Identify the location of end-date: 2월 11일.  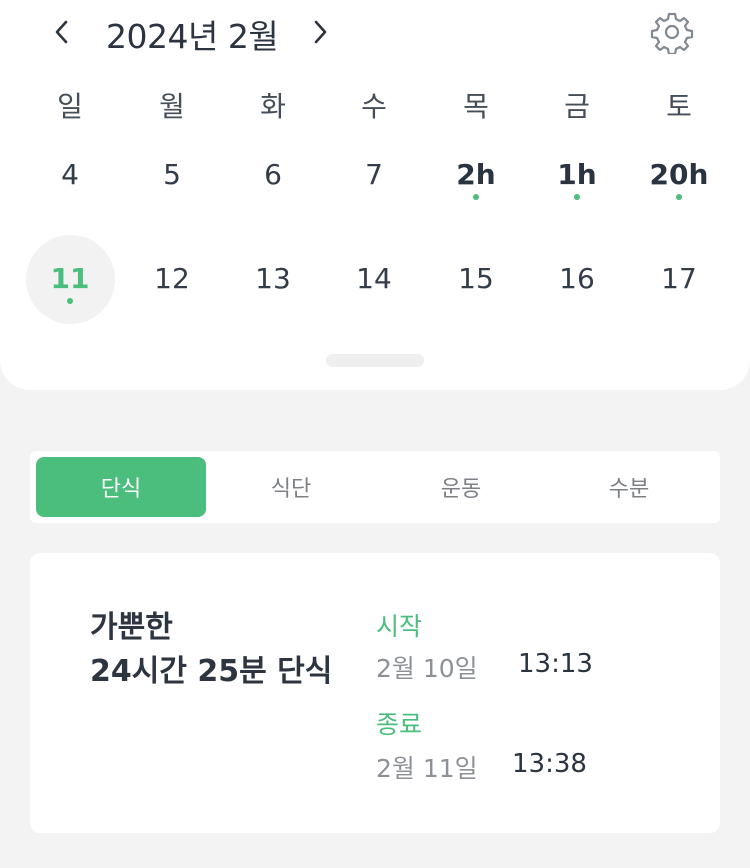
(427, 768).